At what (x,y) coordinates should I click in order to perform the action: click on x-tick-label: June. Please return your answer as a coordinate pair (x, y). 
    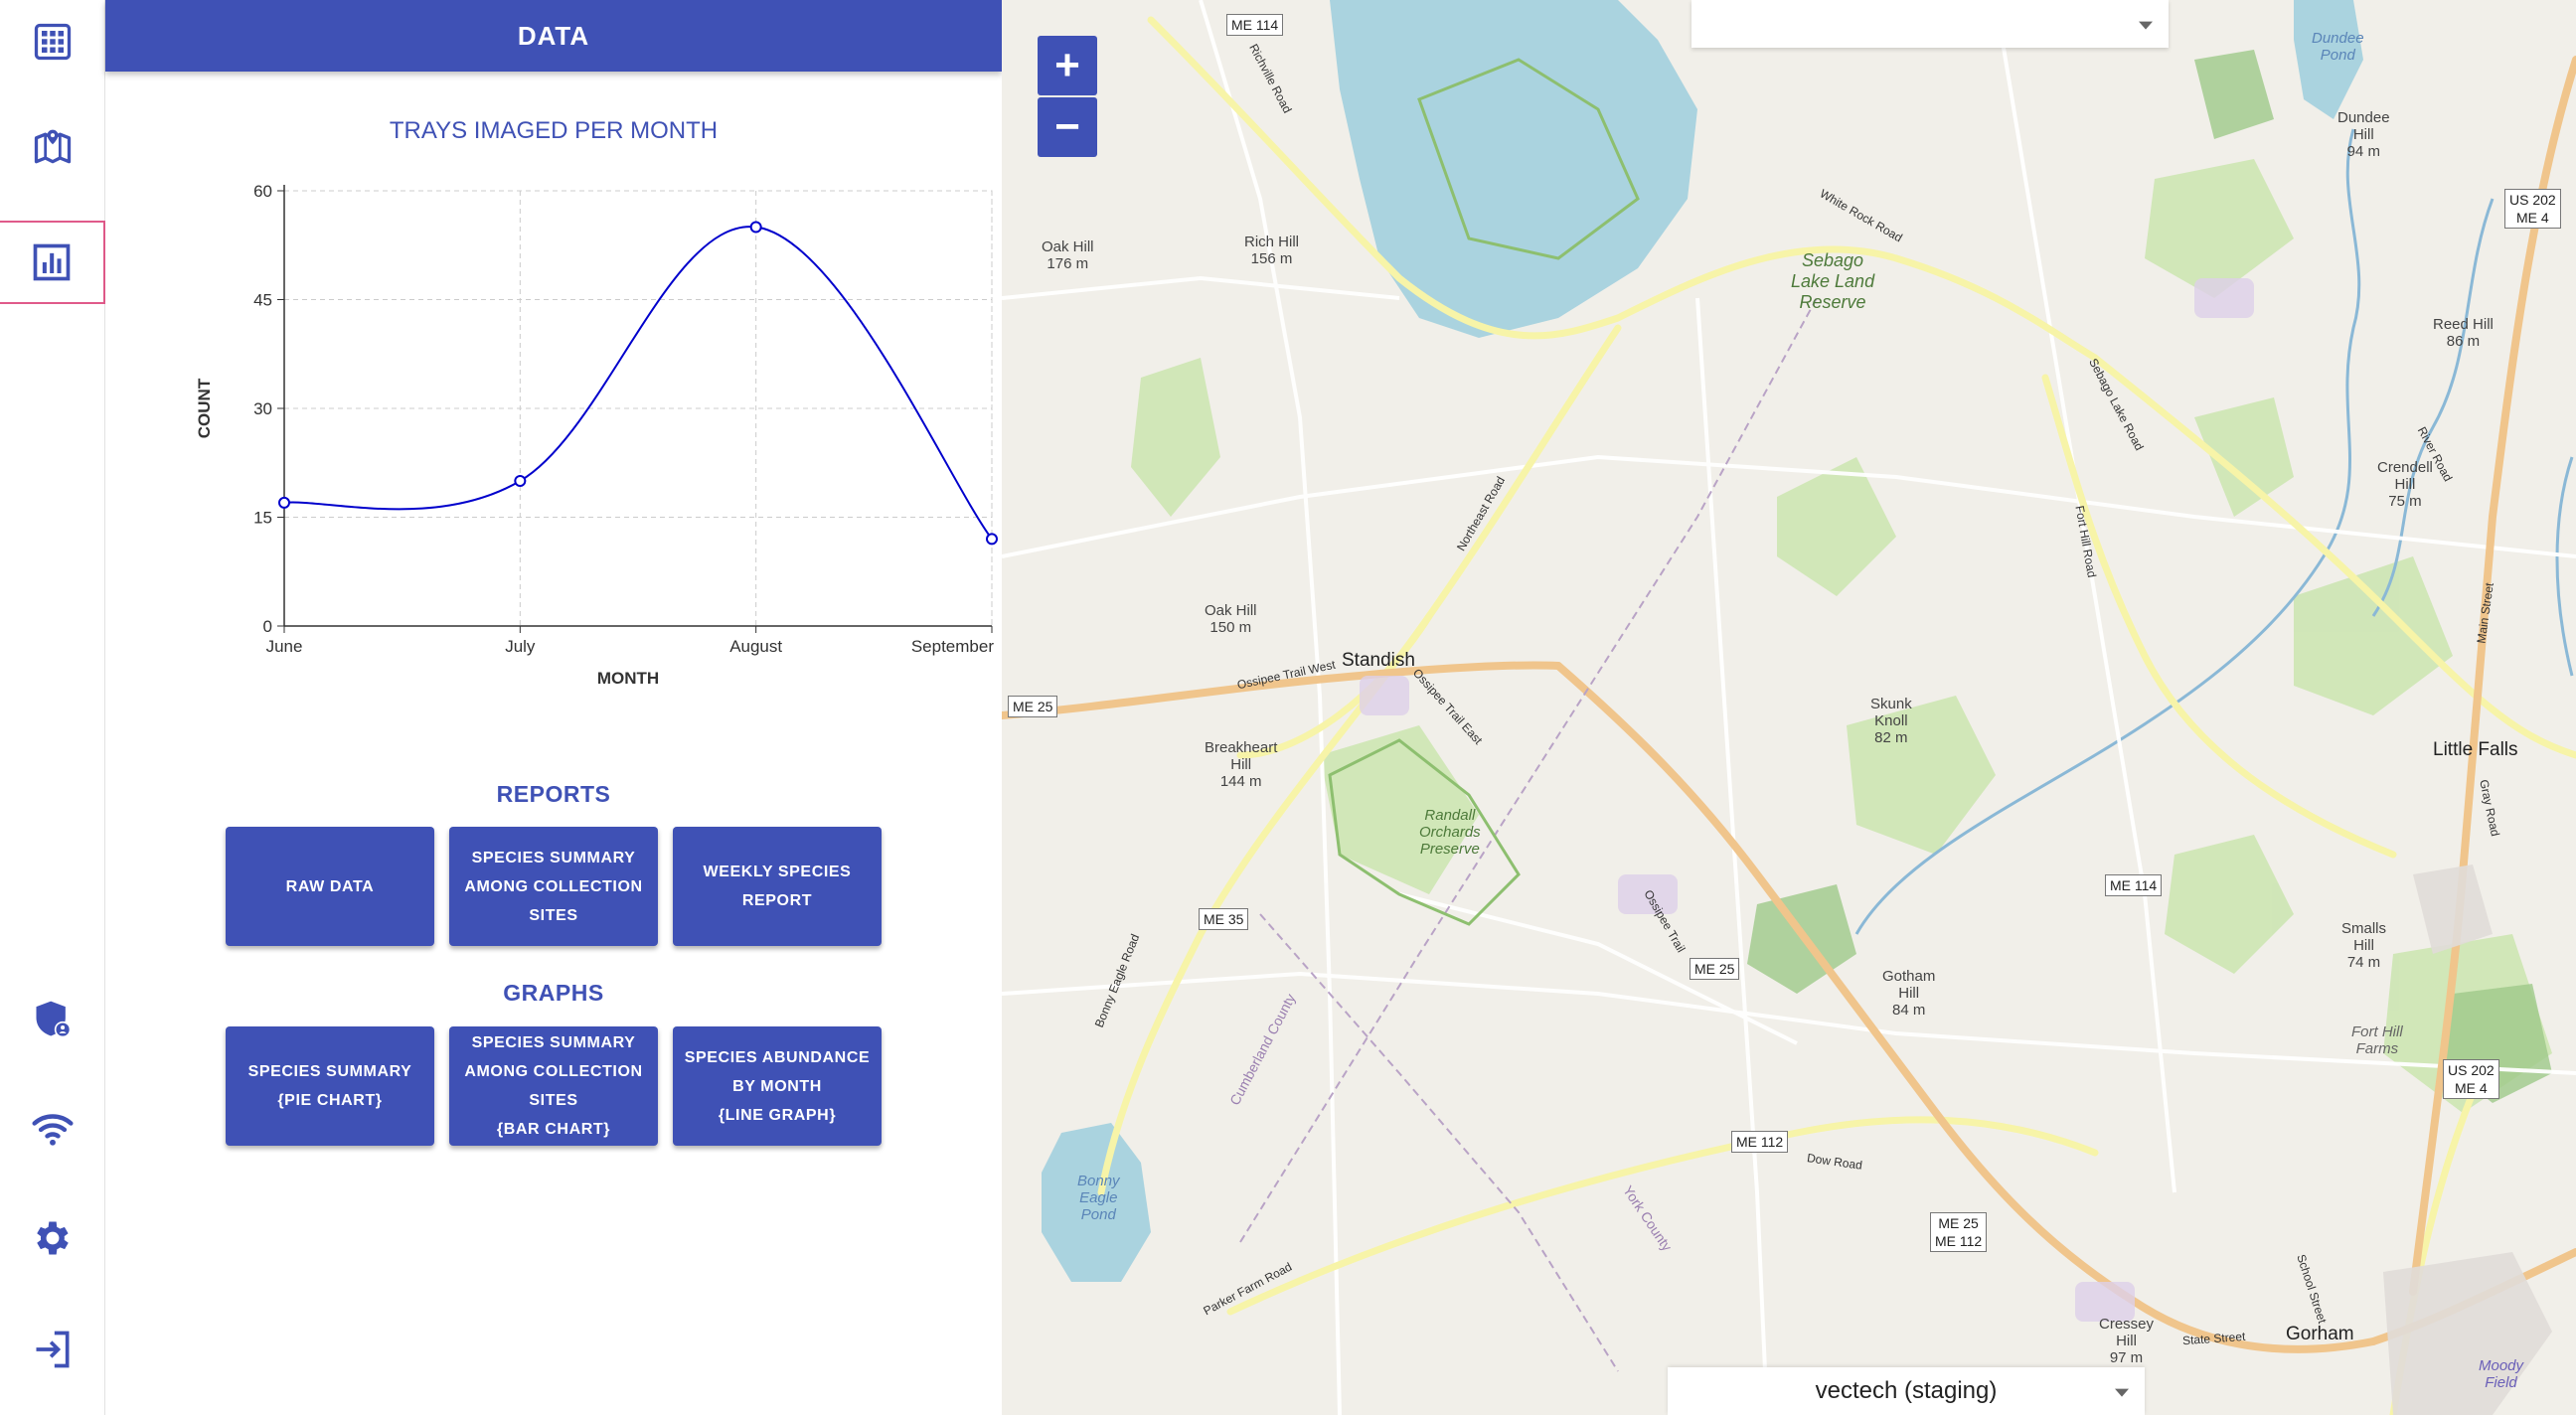
    Looking at the image, I should click on (284, 647).